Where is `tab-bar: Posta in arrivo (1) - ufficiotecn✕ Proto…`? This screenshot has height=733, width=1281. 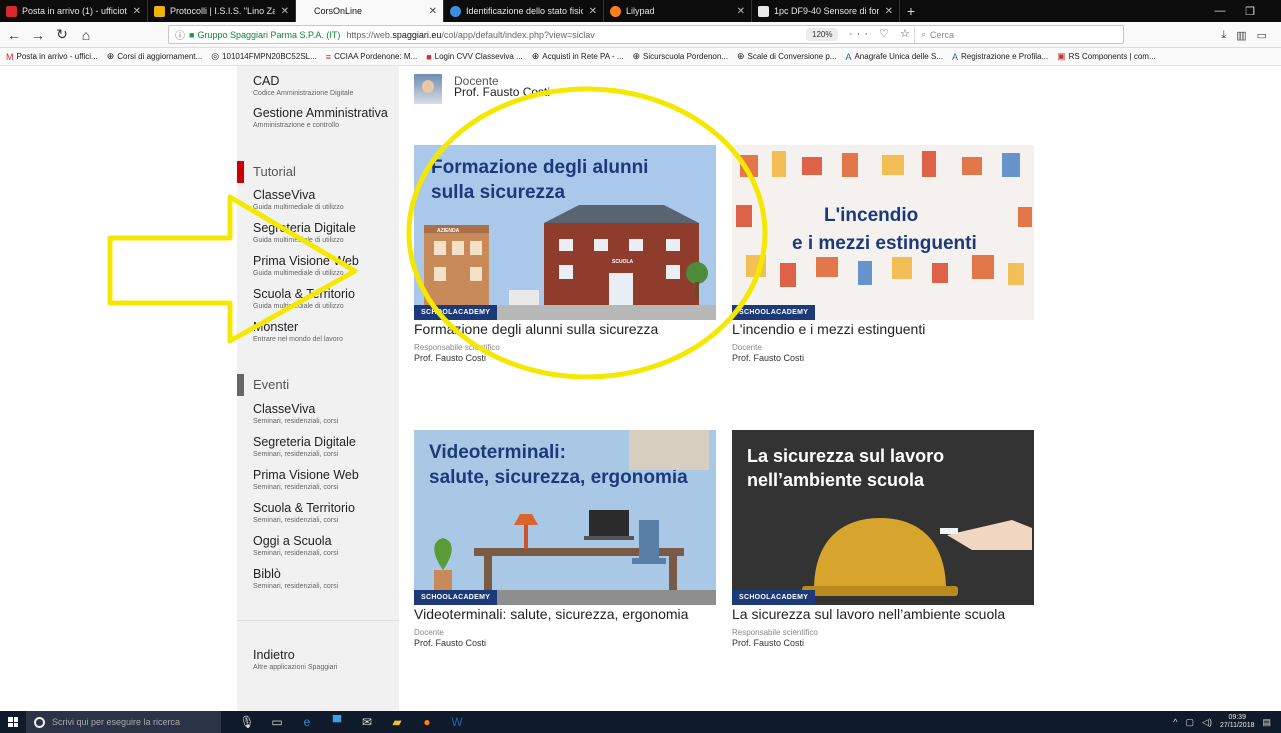
tab-bar: Posta in arrivo (1) - ufficiotecn✕ Proto… is located at coordinates (640, 11).